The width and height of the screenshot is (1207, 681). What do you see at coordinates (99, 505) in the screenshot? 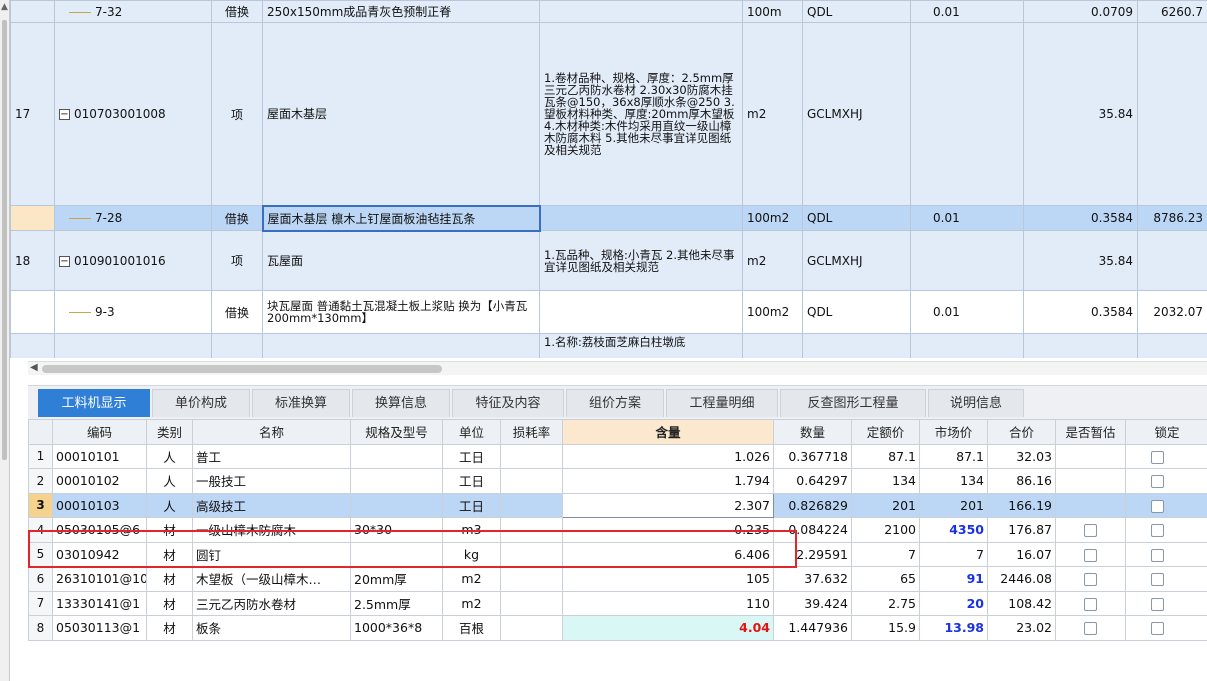
I see `resource-code: 00010103` at bounding box center [99, 505].